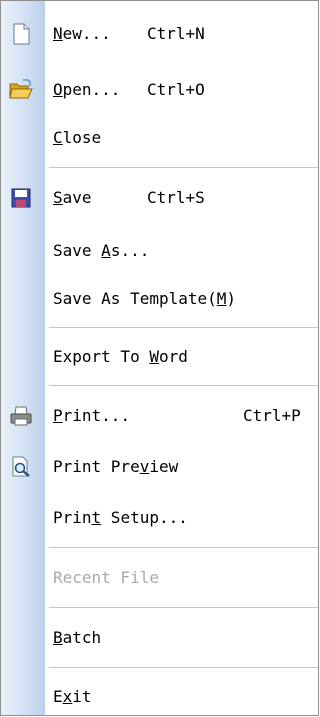 The width and height of the screenshot is (320, 717). What do you see at coordinates (176, 197) in the screenshot?
I see `shortcut-label: Ctrl+S` at bounding box center [176, 197].